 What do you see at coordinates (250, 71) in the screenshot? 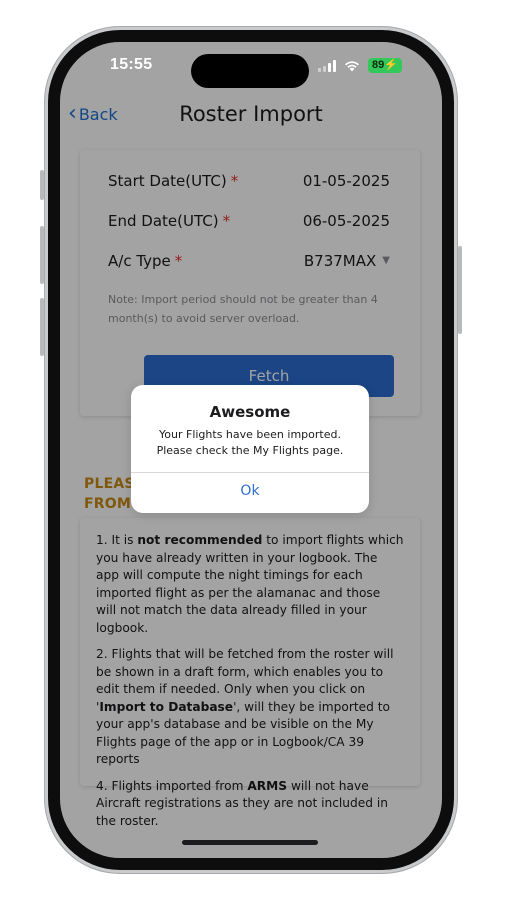
I see `dynamic-island` at bounding box center [250, 71].